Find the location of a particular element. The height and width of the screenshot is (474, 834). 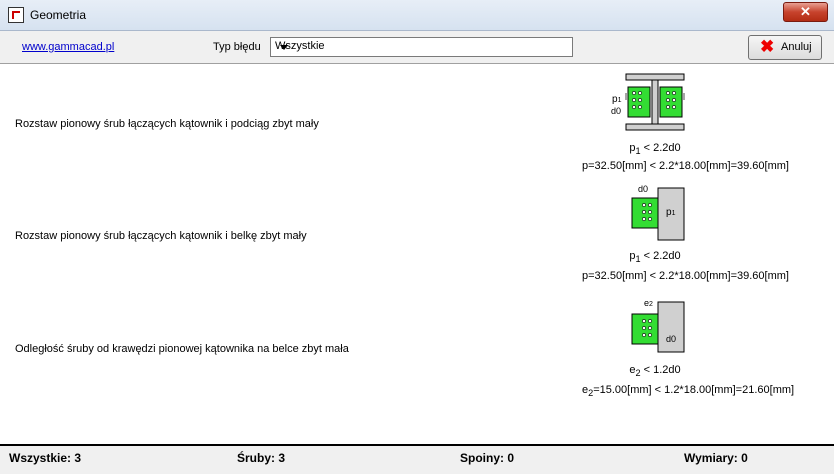

close-button: ✕ is located at coordinates (805, 12).